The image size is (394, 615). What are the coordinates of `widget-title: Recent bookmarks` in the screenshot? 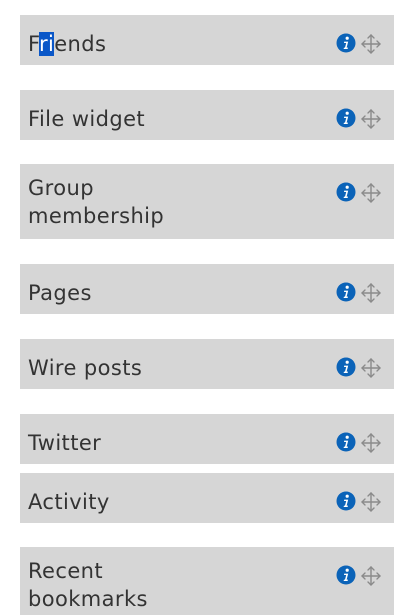 It's located at (88, 585).